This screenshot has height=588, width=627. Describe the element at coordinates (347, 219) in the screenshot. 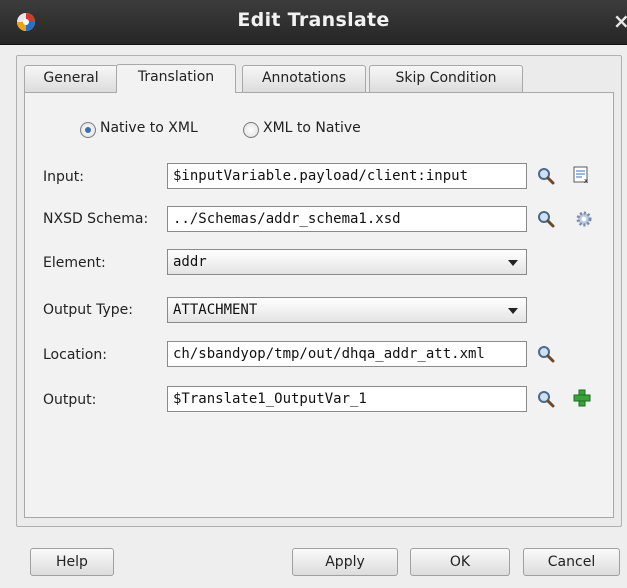

I see `nxsd-schema-field: ../Schemas/addr_schema1.xsd` at that location.